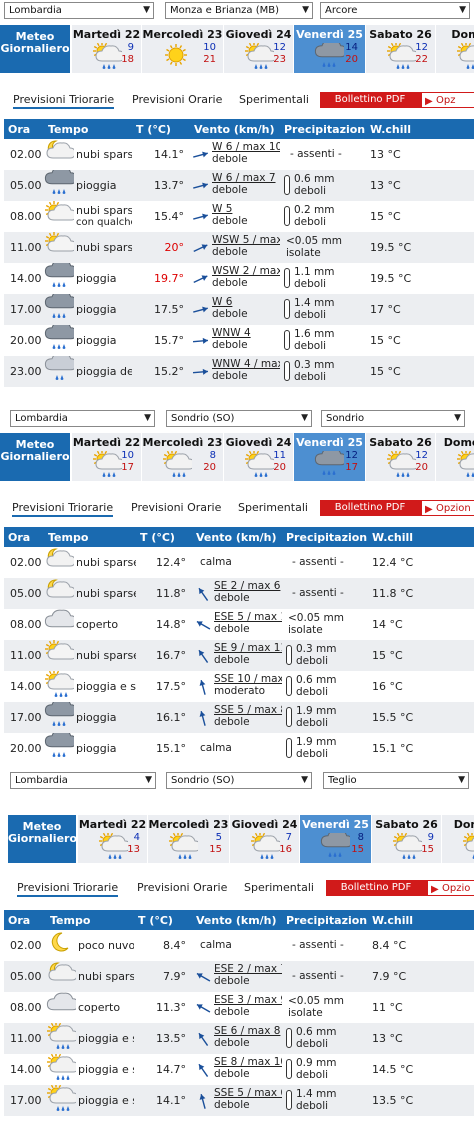 This screenshot has width=474, height=1129. I want to click on opzioni-button: ▶ Opz, so click(448, 100).